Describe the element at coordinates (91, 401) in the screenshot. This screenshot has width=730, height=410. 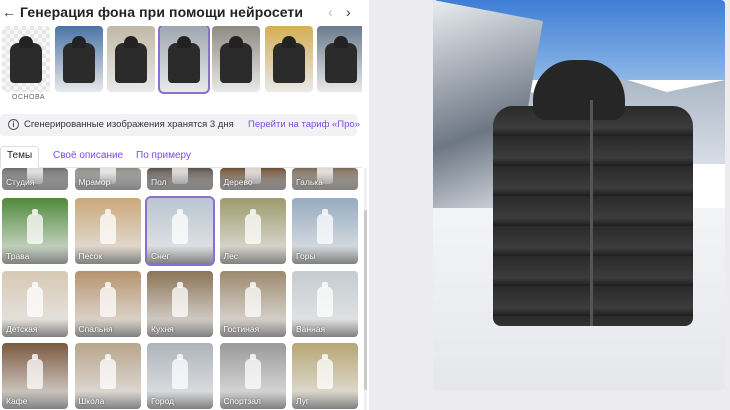
I see `theme-label: Школа` at that location.